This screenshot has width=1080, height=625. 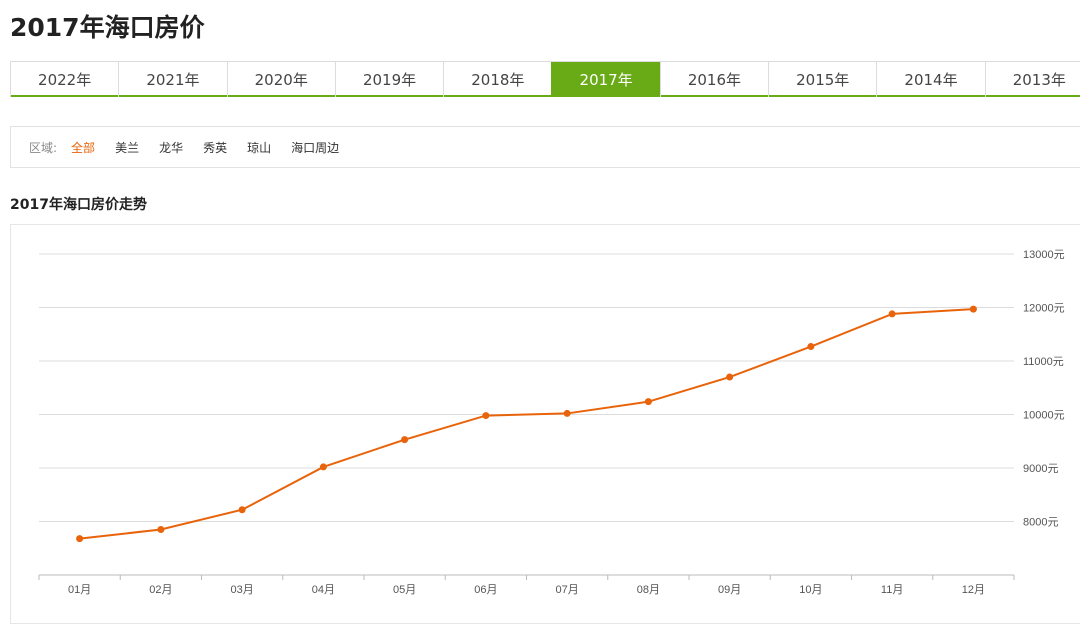 I want to click on tab-2020: 2020年, so click(x=280, y=79).